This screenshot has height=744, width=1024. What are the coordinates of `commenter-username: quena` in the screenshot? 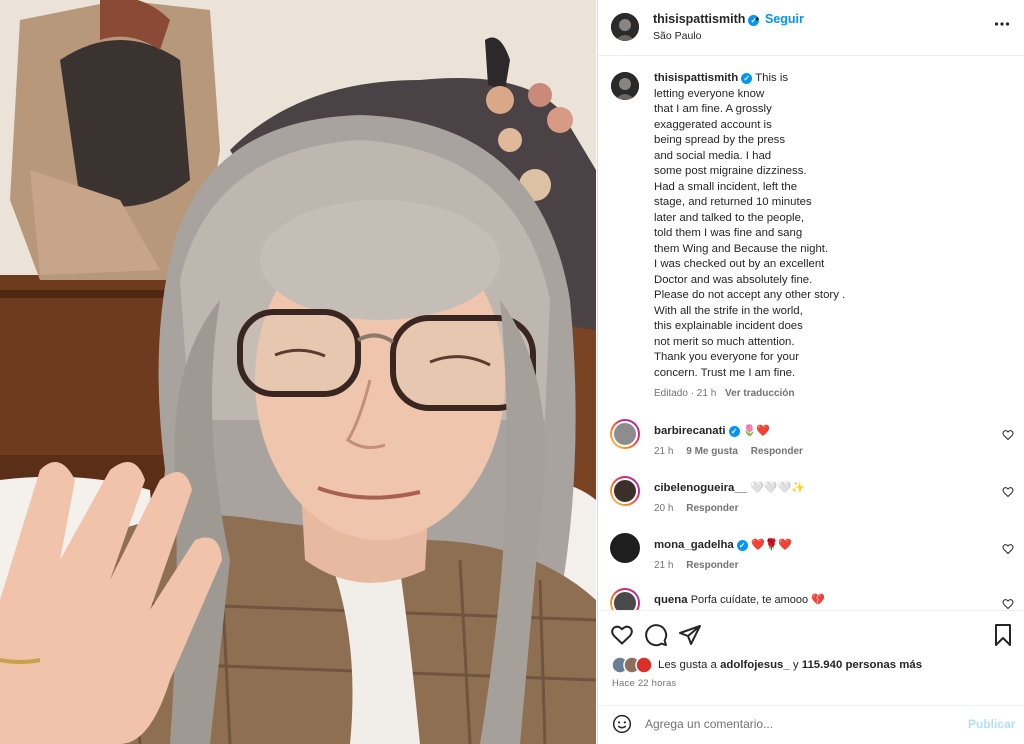 It's located at (671, 600).